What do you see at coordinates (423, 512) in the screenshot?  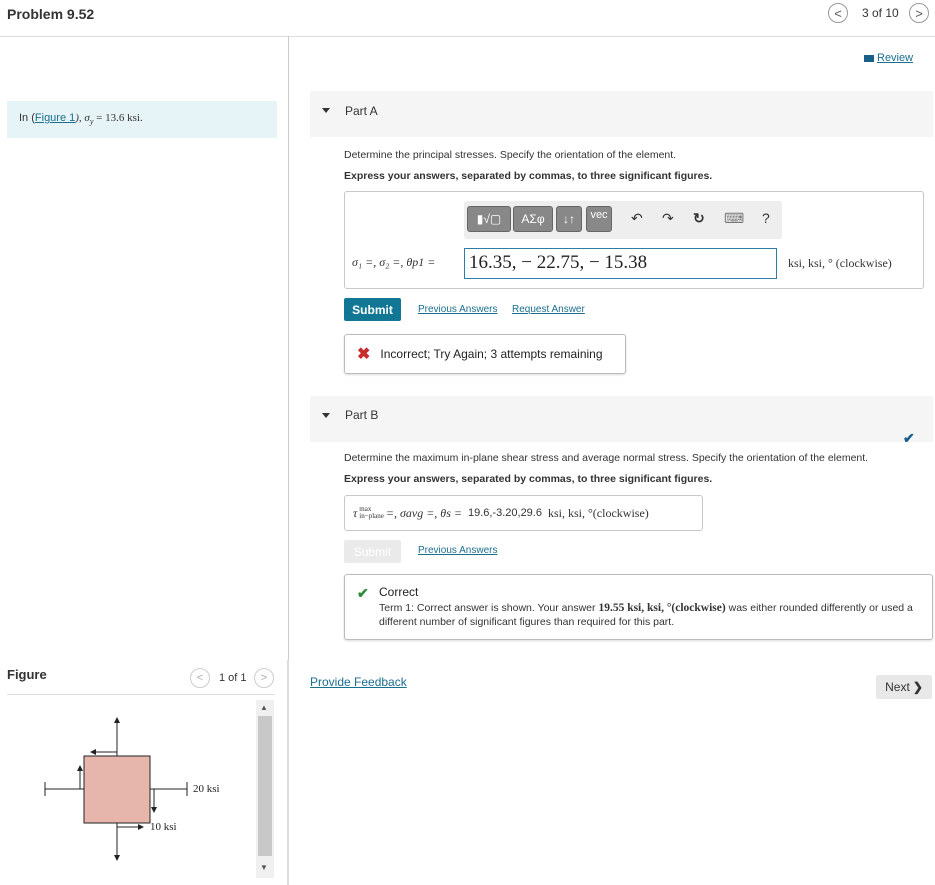 I see `equation-rest: =, σavg =, θs =` at bounding box center [423, 512].